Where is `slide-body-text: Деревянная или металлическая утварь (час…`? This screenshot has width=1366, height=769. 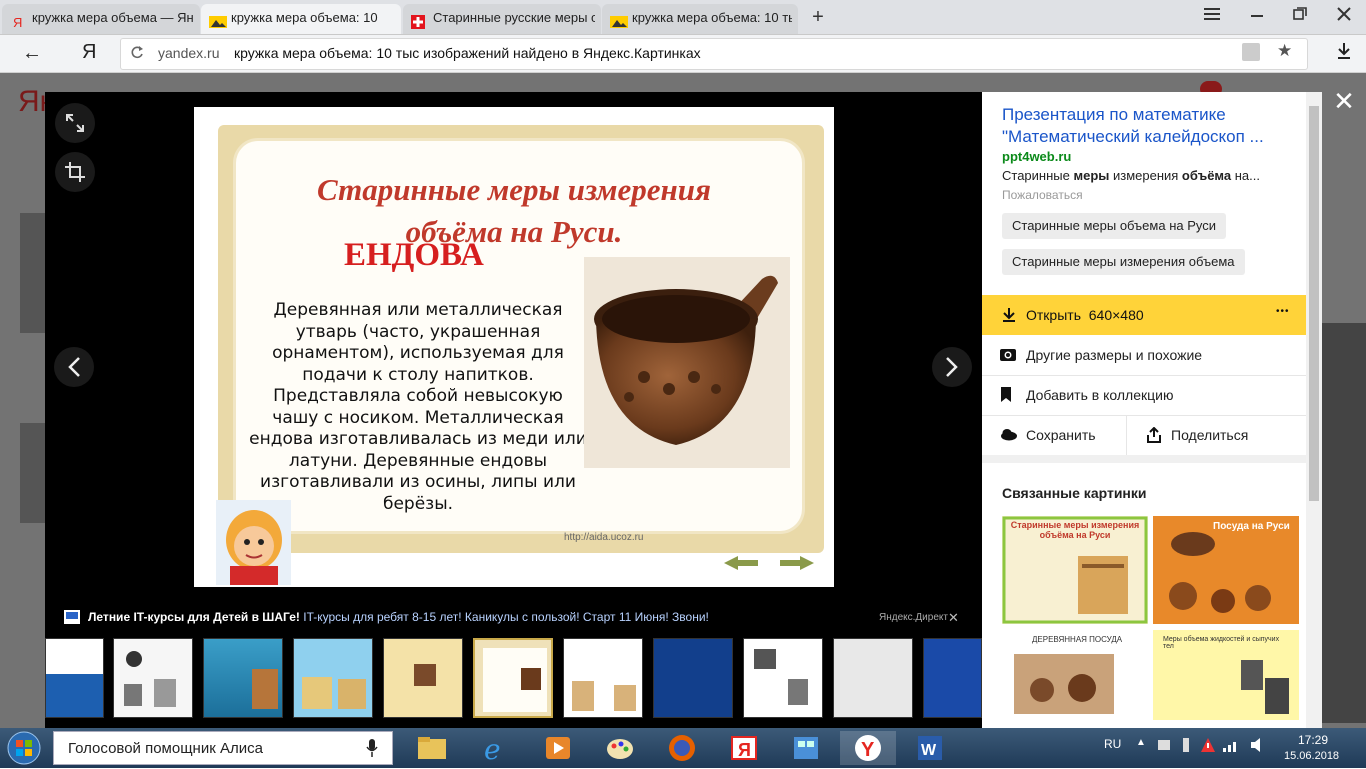
slide-body-text: Деревянная или металлическая утварь (час… is located at coordinates (418, 407).